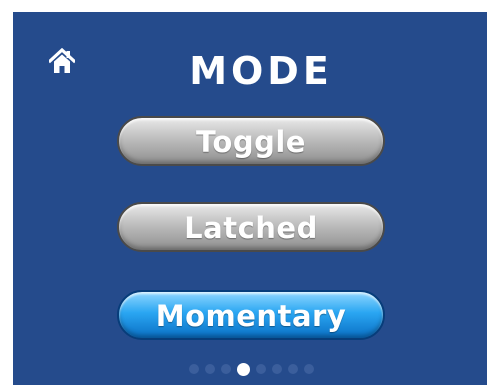 Image resolution: width=487 pixels, height=385 pixels. I want to click on mode-momentary-button: Momentary, so click(251, 315).